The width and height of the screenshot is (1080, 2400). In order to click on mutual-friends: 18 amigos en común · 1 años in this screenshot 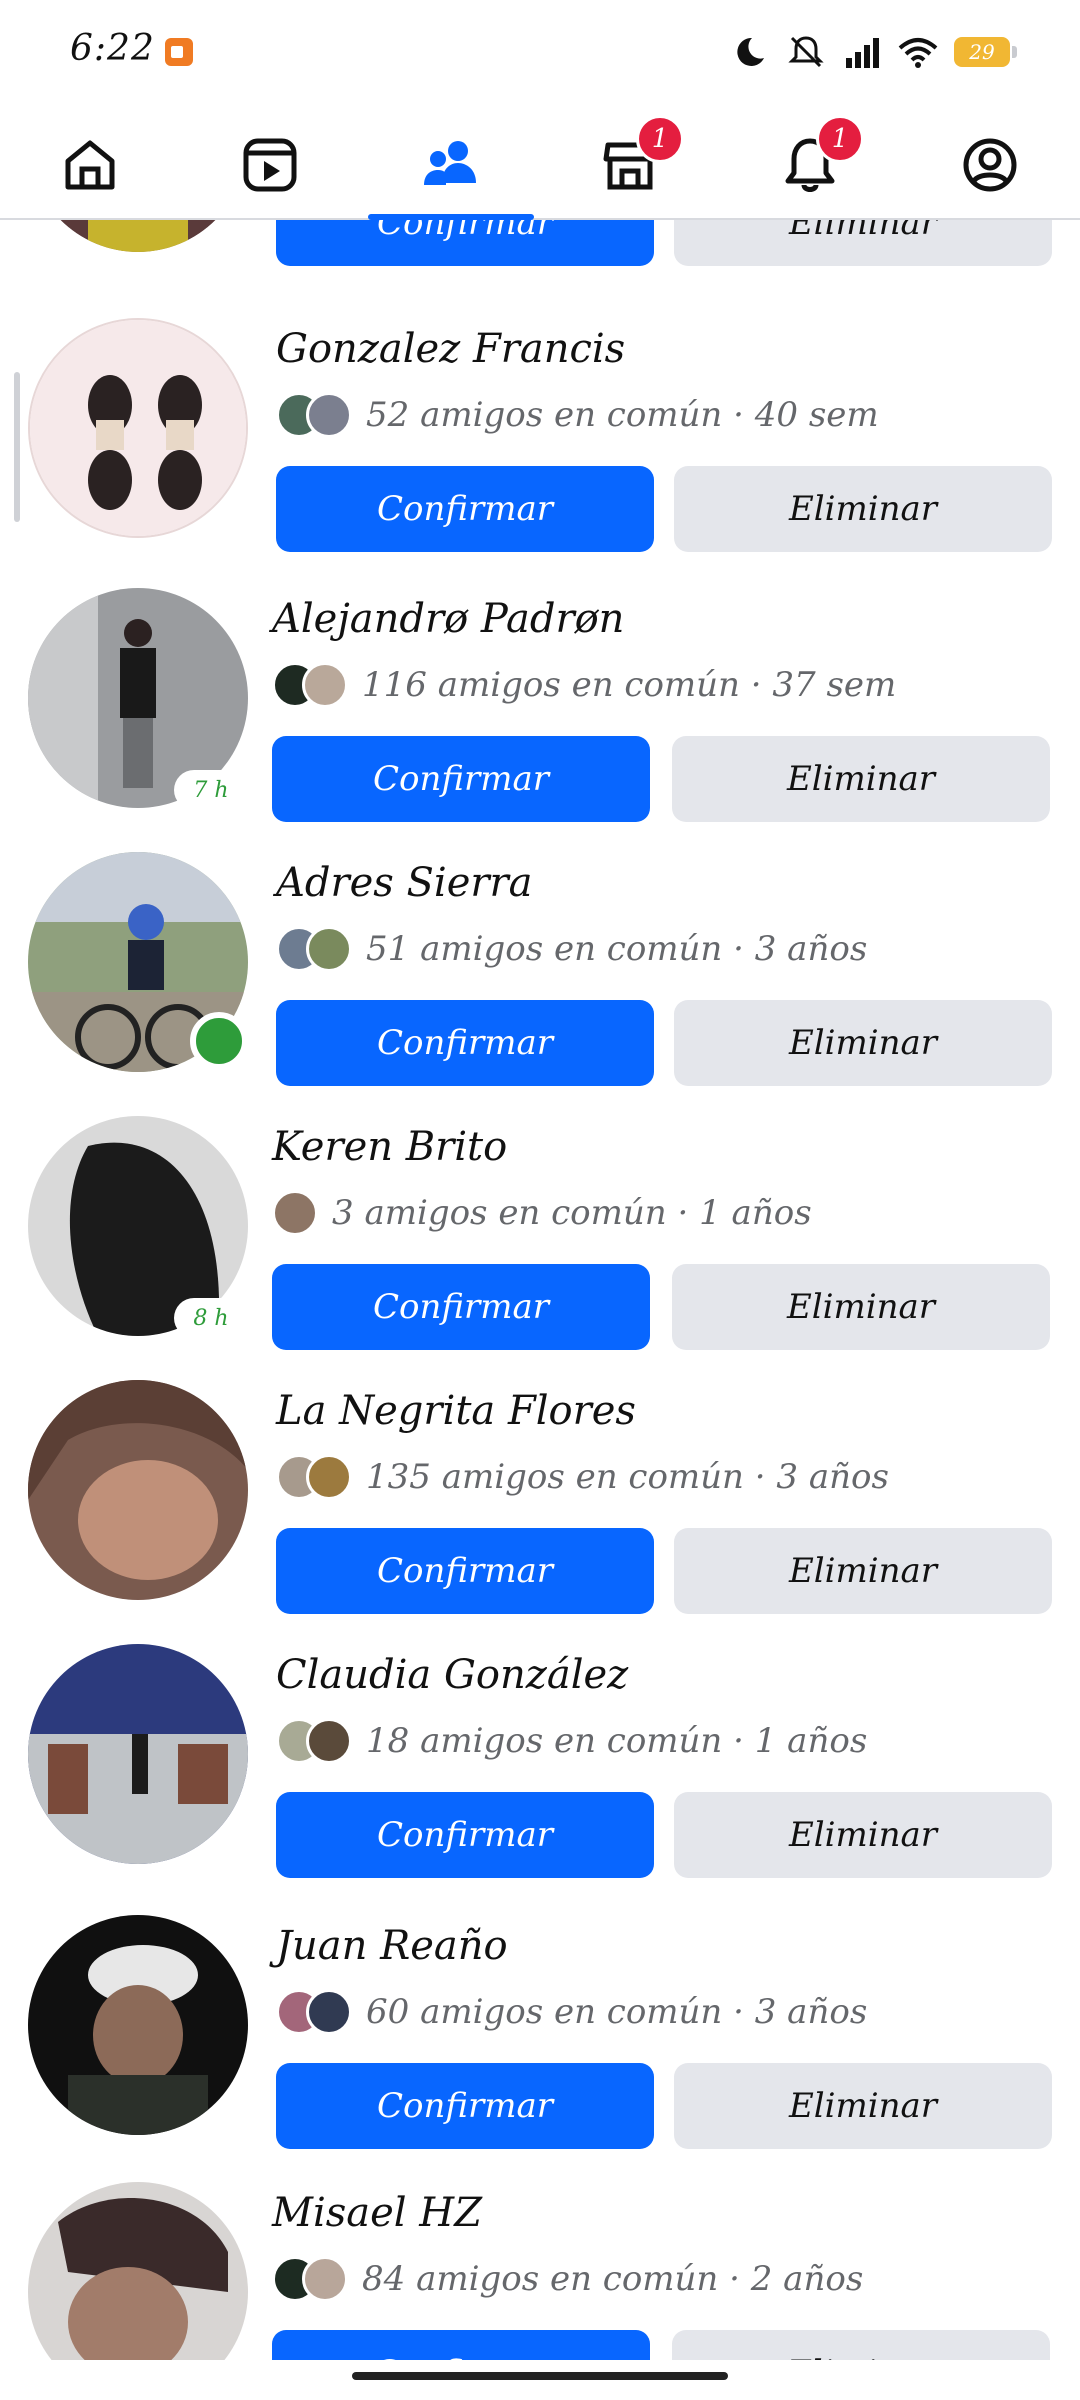, I will do `click(571, 1741)`.